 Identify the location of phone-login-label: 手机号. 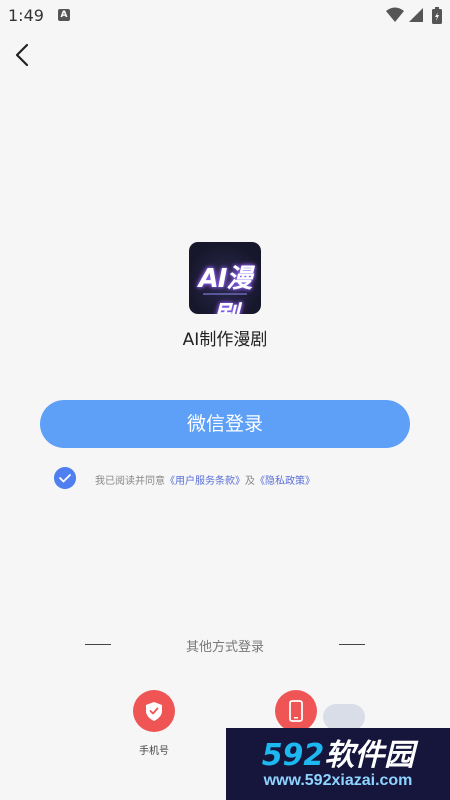
(154, 751).